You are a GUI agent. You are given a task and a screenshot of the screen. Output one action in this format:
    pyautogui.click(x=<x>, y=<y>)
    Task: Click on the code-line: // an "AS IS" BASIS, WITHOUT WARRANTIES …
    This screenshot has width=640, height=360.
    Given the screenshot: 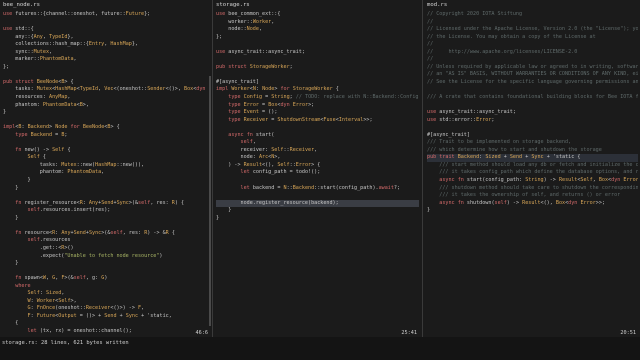 What is the action you would take?
    pyautogui.click(x=532, y=75)
    